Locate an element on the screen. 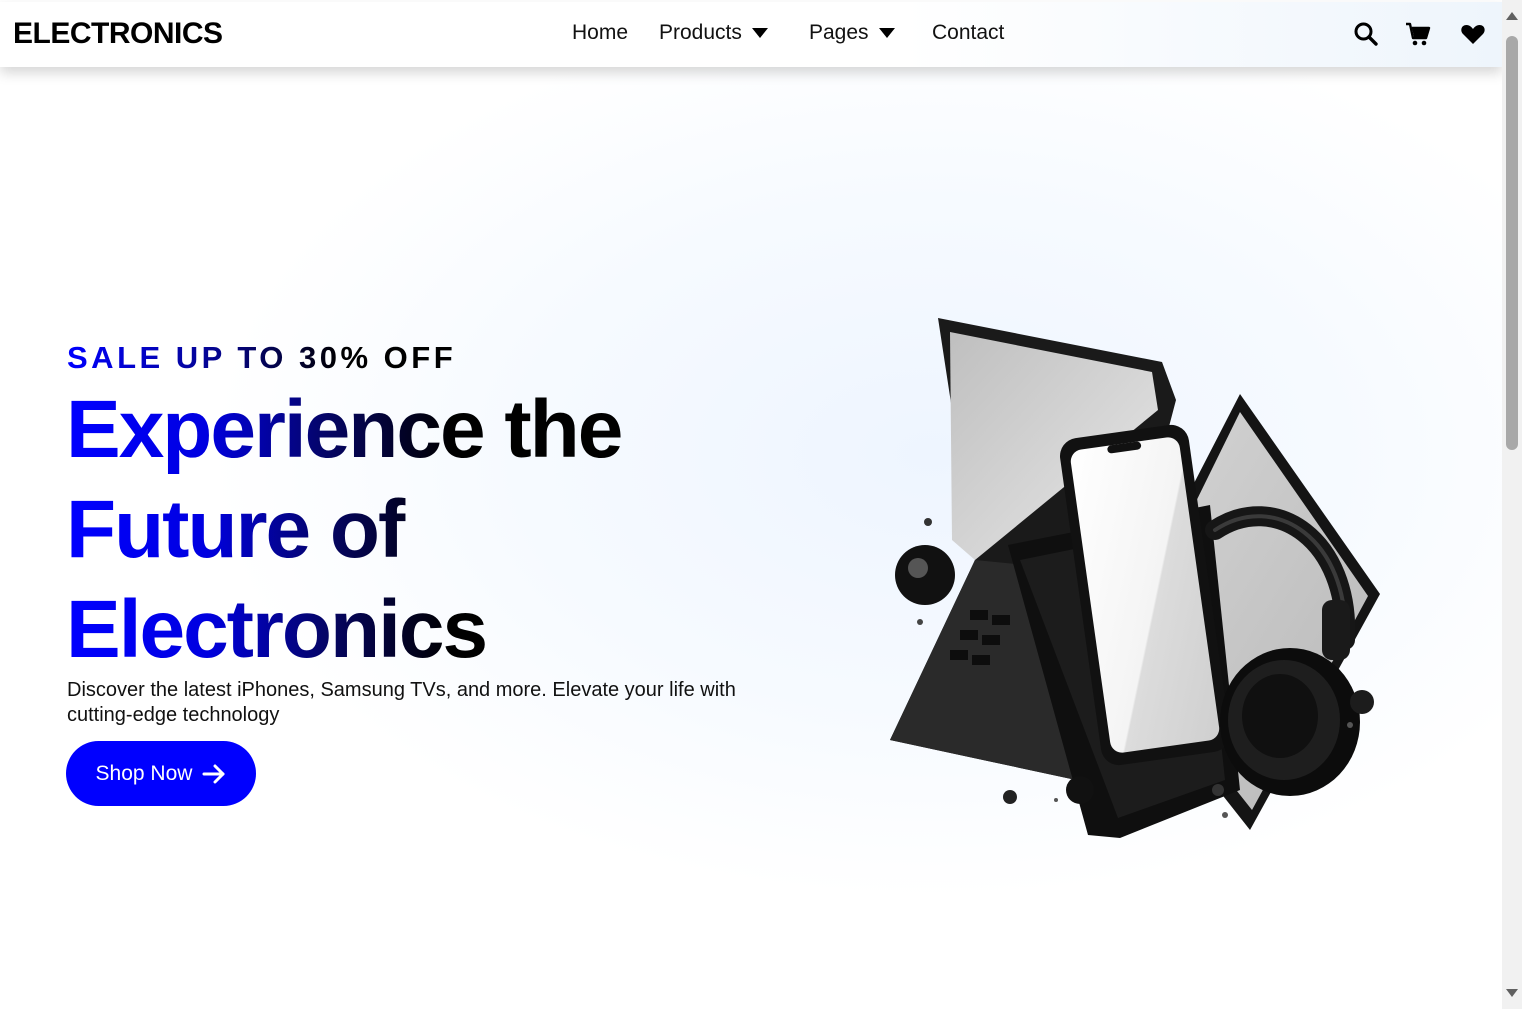 The image size is (1522, 1009). shop-now-button: Shop Now is located at coordinates (161, 773).